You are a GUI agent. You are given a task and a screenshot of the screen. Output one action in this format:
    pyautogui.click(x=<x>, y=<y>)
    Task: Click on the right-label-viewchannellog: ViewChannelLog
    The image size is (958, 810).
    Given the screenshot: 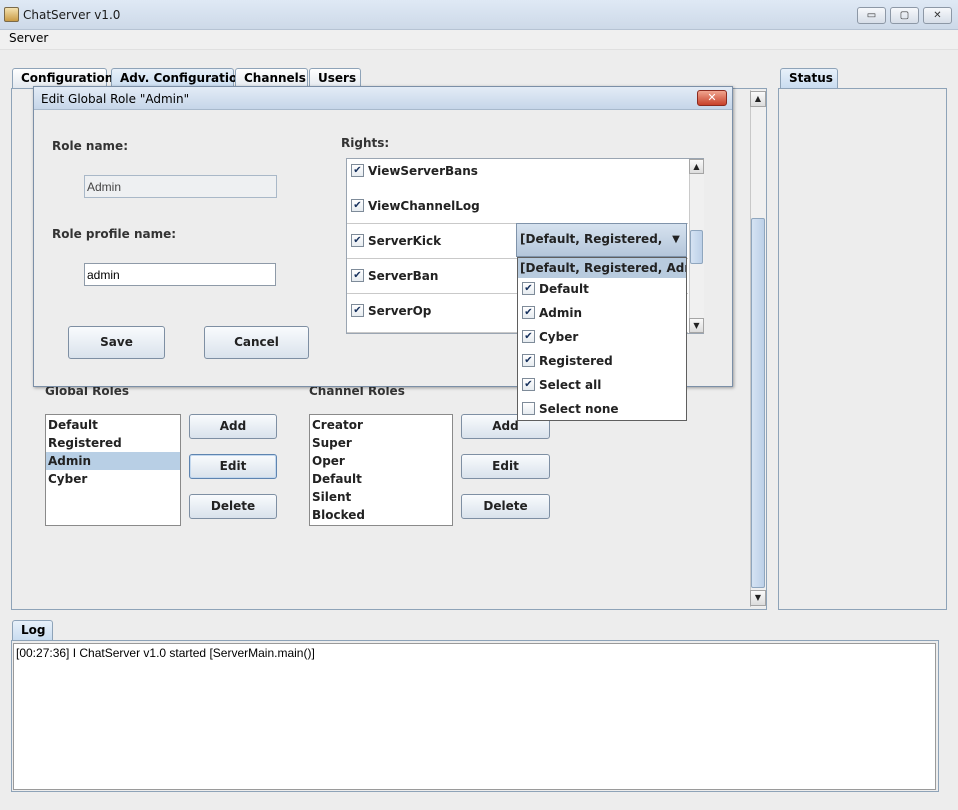 What is the action you would take?
    pyautogui.click(x=424, y=206)
    